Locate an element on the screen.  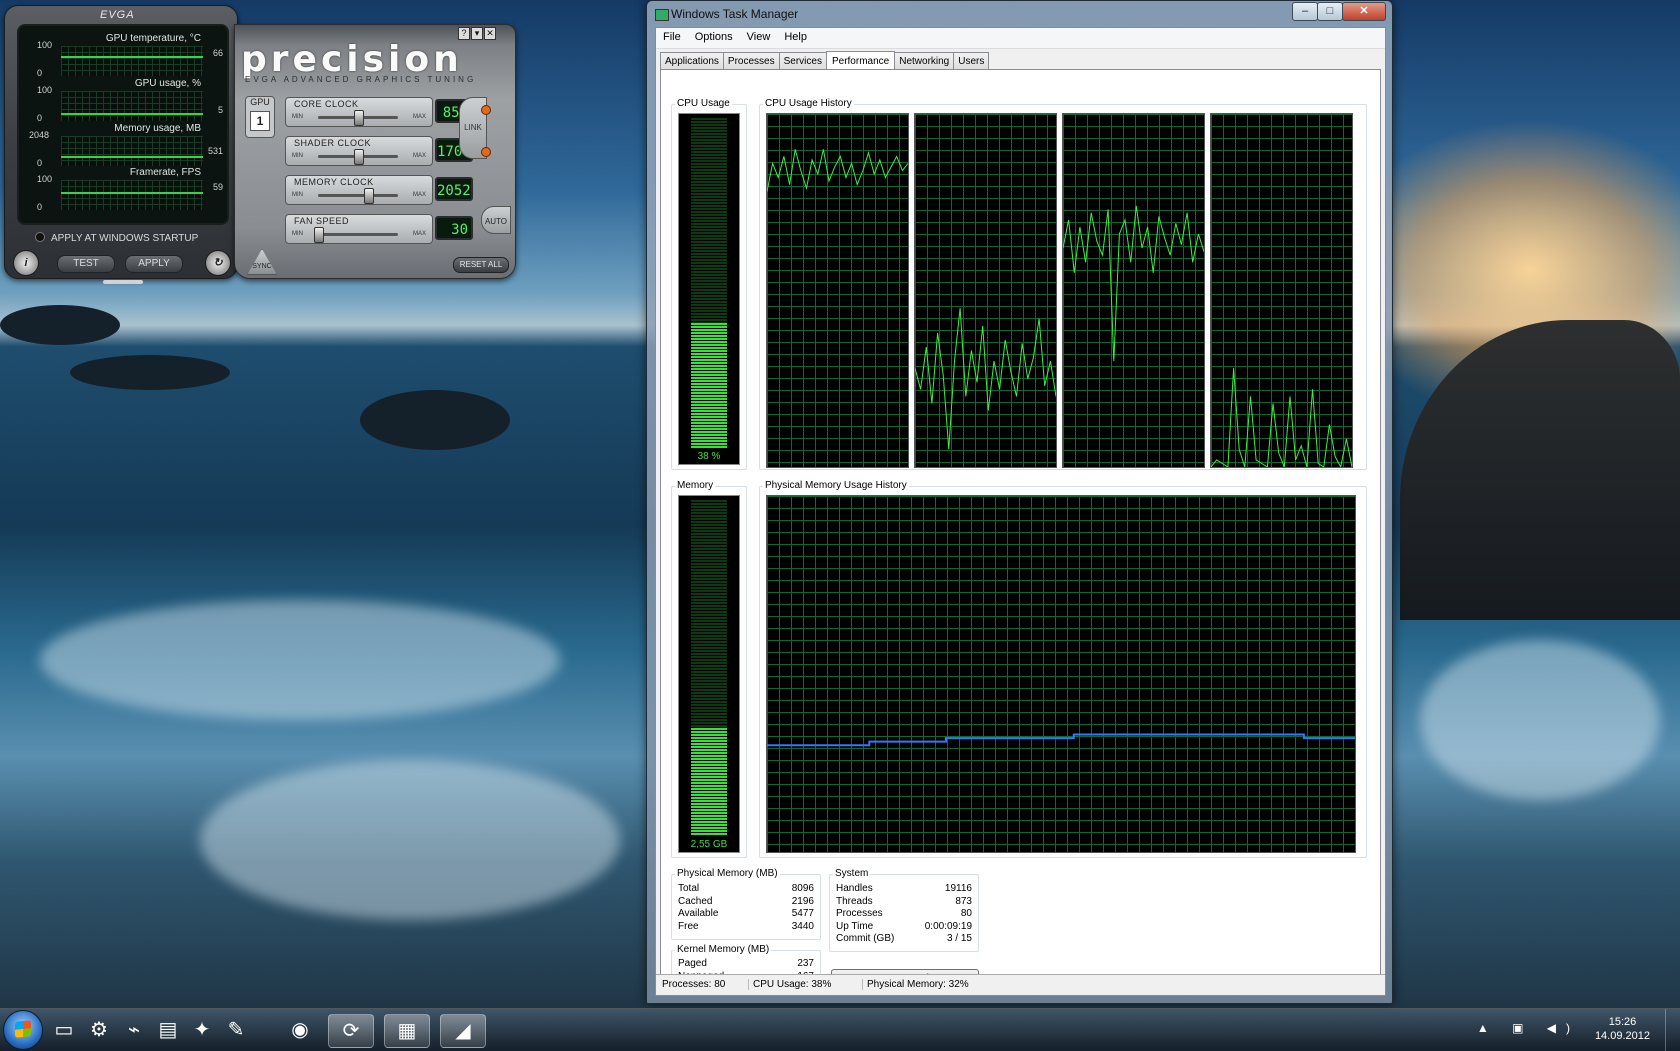
slider-min-label: MIN is located at coordinates (297, 156).